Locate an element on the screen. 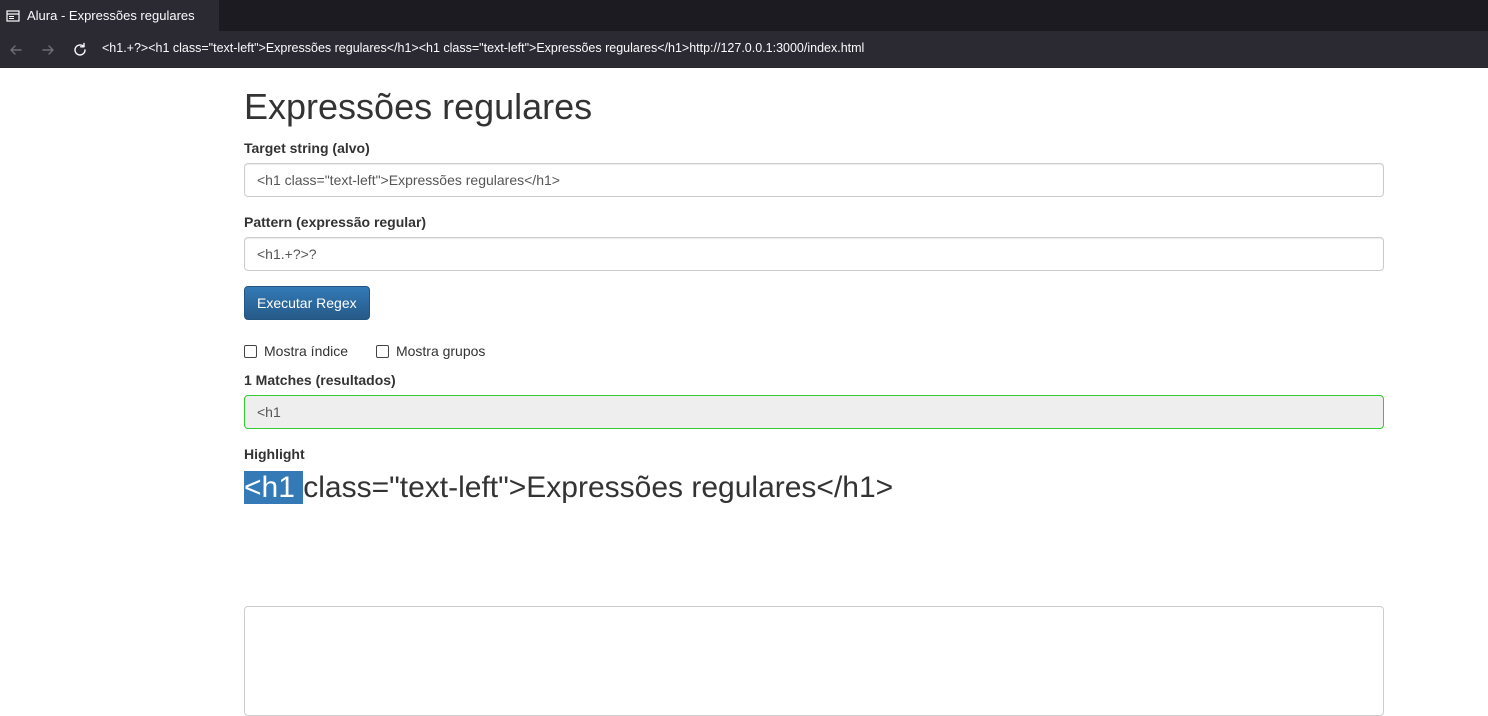 The width and height of the screenshot is (1488, 716). back-button is located at coordinates (16, 50).